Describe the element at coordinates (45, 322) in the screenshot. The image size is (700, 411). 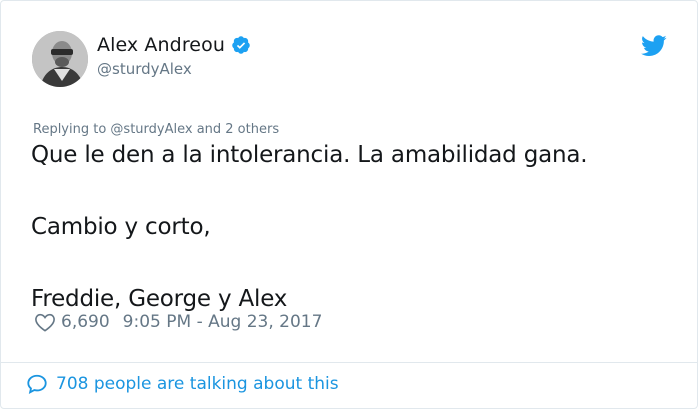
I see `heart-icon` at that location.